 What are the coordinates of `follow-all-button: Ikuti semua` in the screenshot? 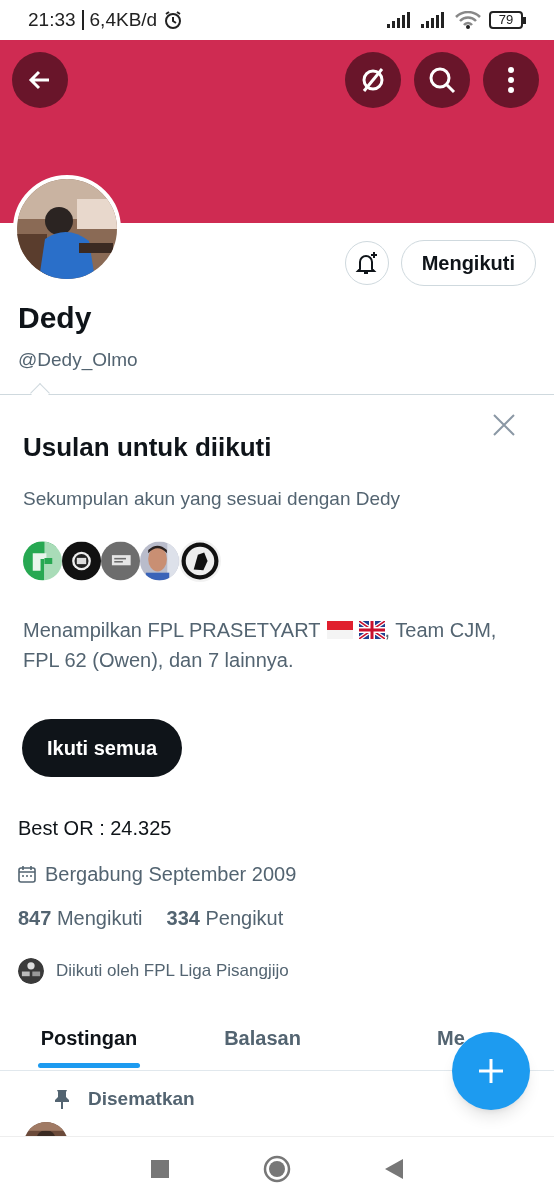 It's located at (102, 748).